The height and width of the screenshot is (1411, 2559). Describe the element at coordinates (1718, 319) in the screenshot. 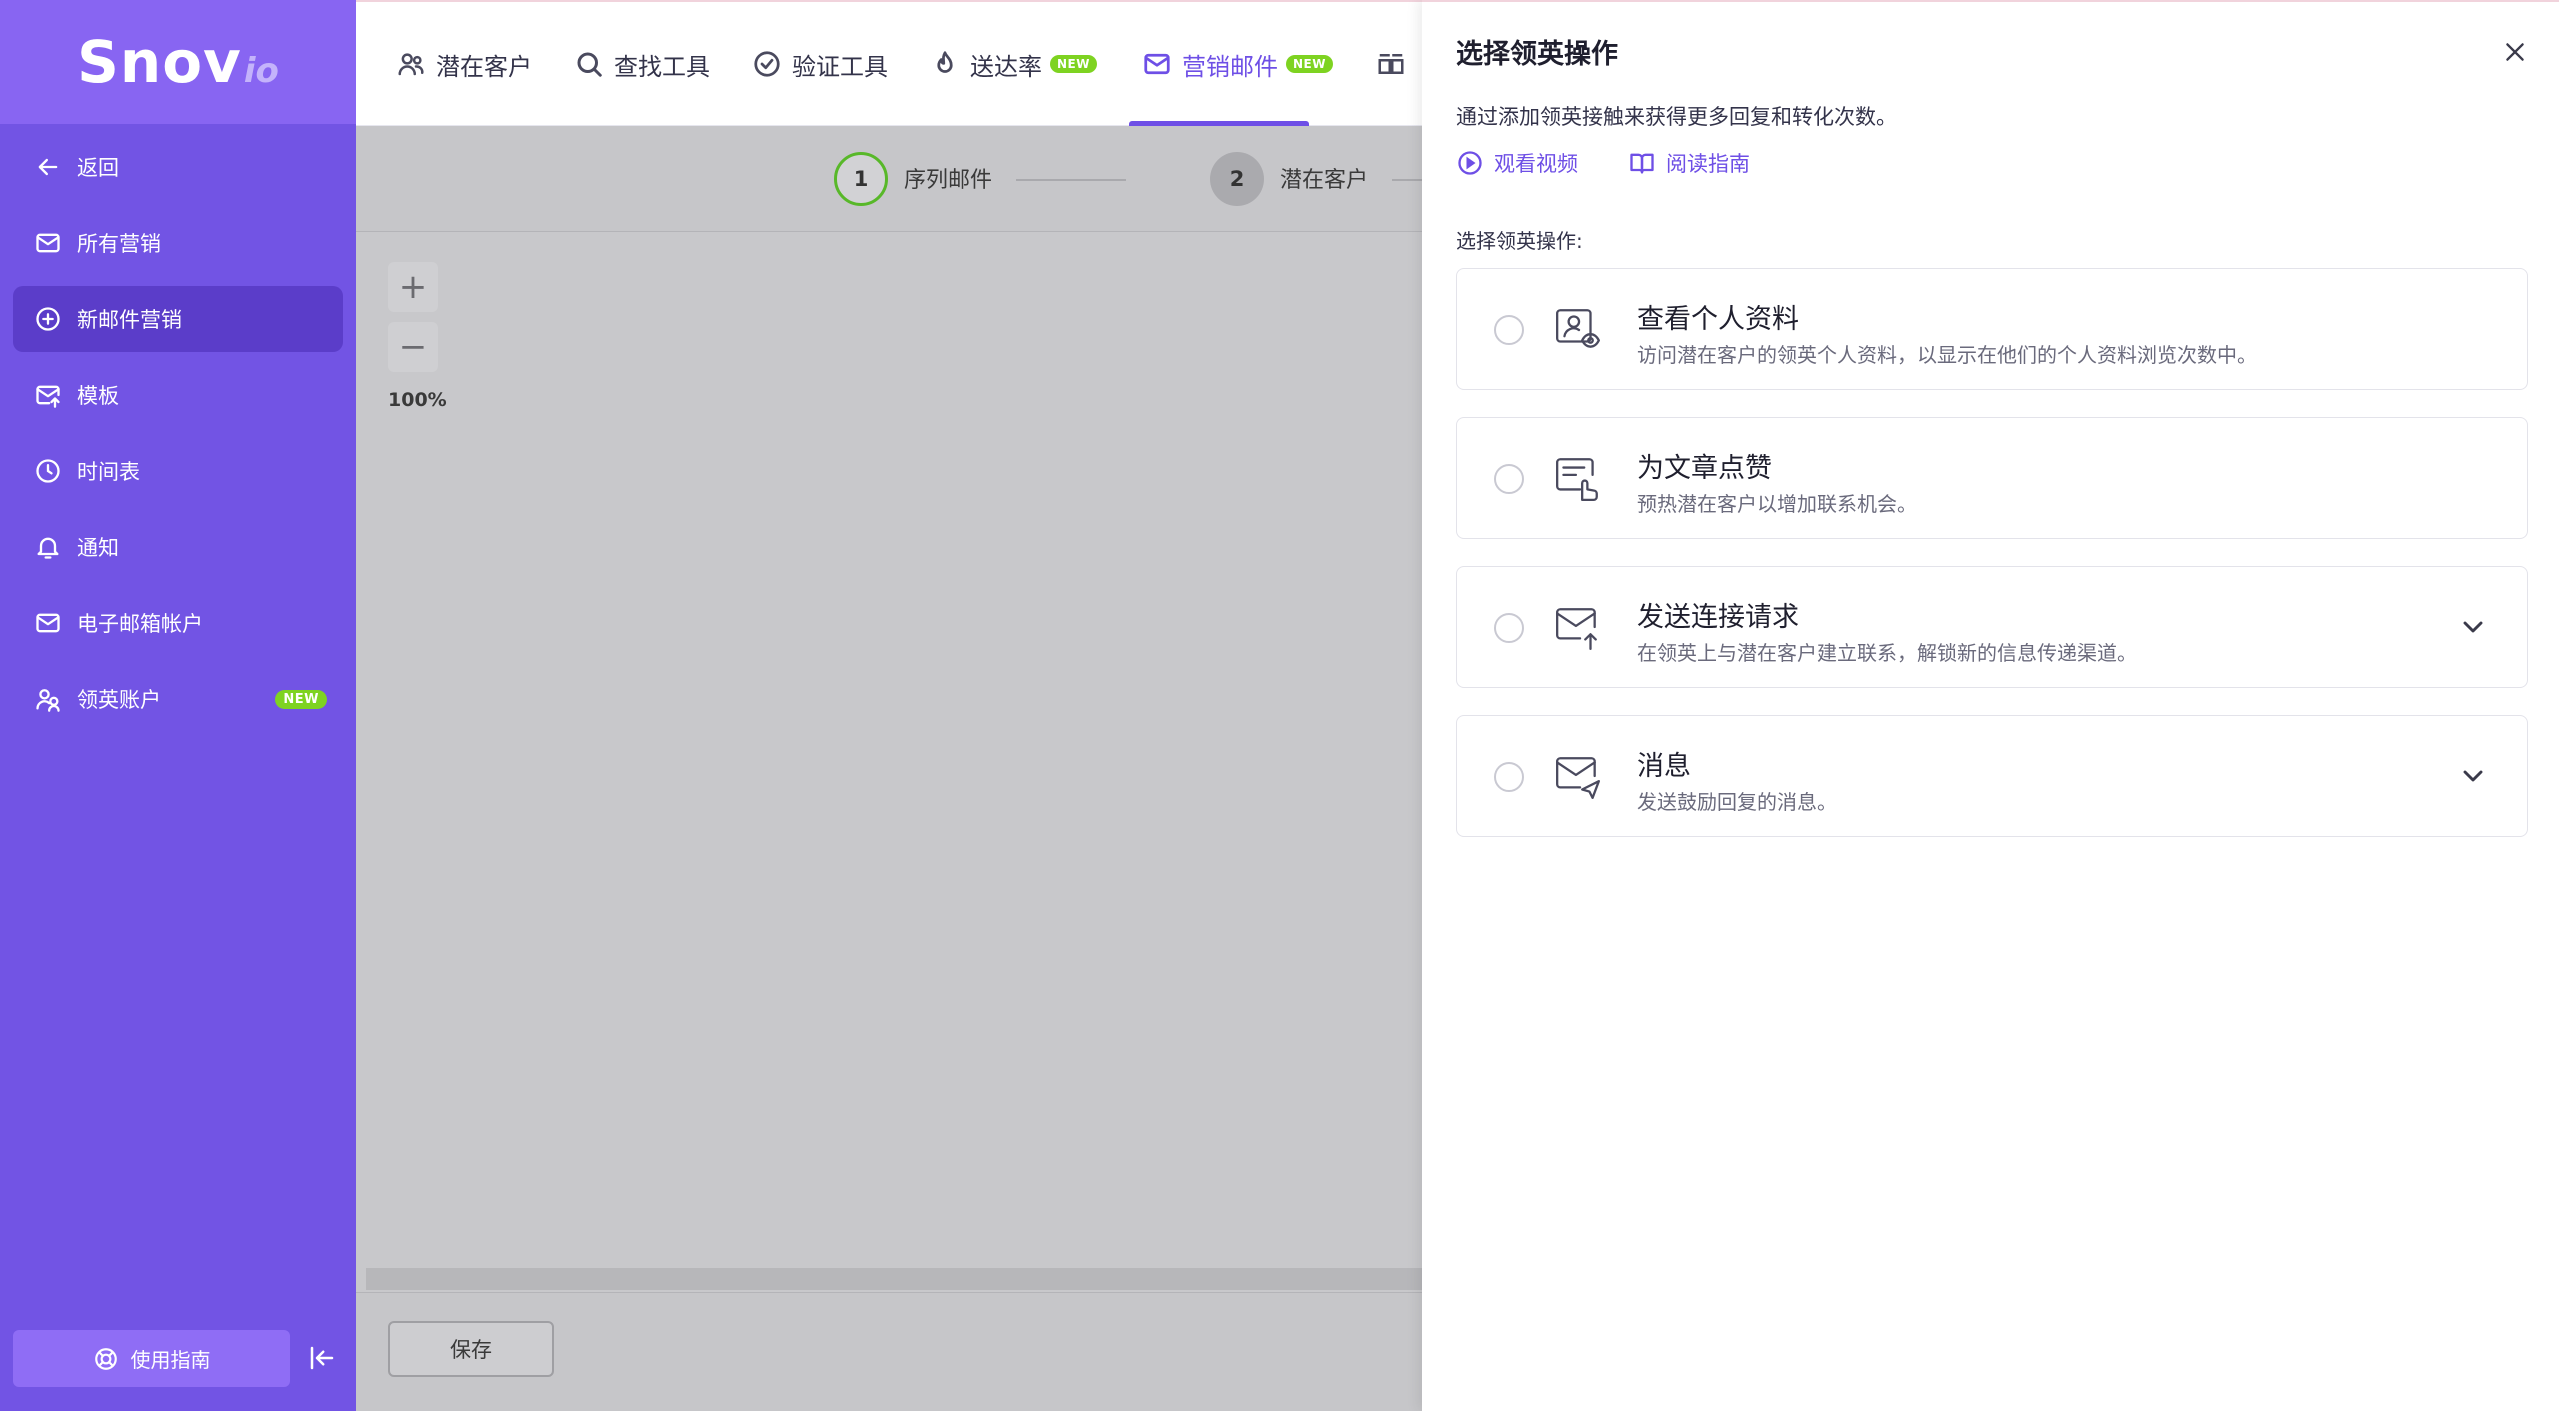

I see `option-title: 查看个人资料` at that location.